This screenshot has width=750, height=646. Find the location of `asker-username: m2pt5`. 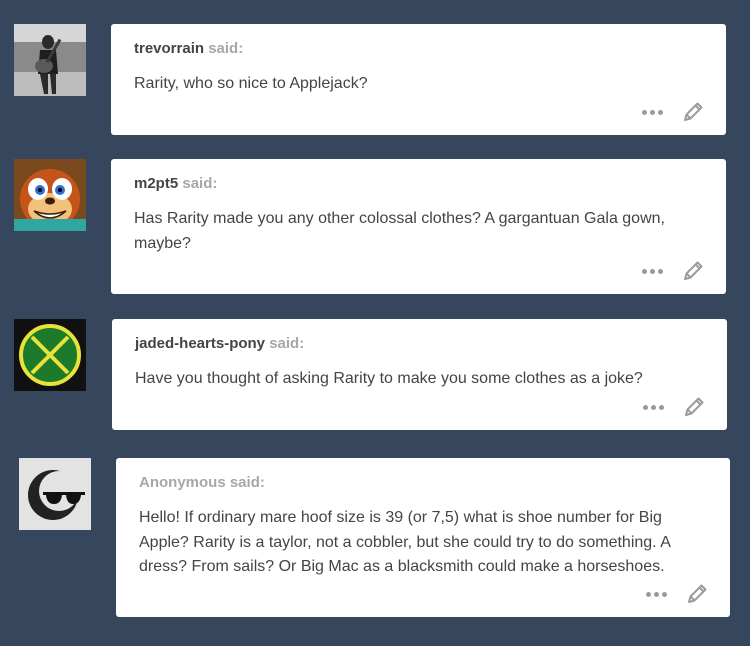

asker-username: m2pt5 is located at coordinates (156, 183).